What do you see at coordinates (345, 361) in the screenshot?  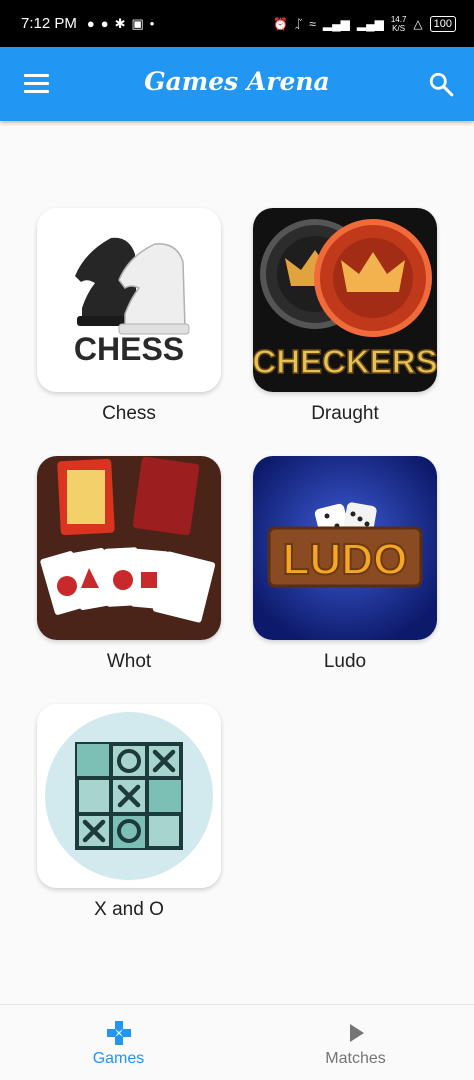 I see `checkers-logo-text: CHECKERS` at bounding box center [345, 361].